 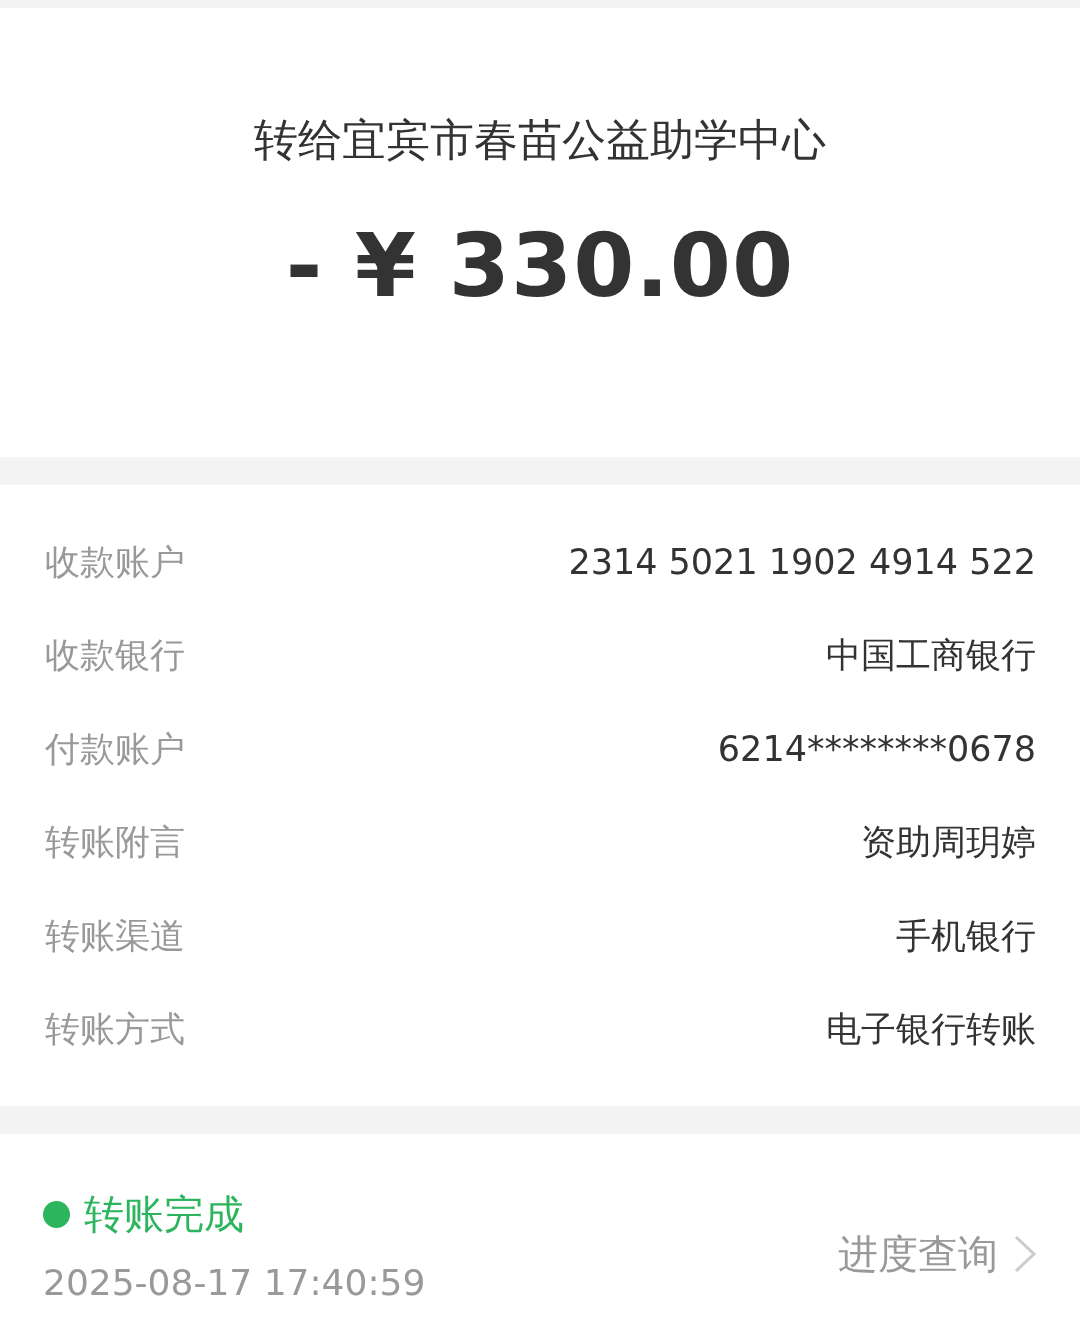 What do you see at coordinates (966, 936) in the screenshot?
I see `detail-value: 手机银行` at bounding box center [966, 936].